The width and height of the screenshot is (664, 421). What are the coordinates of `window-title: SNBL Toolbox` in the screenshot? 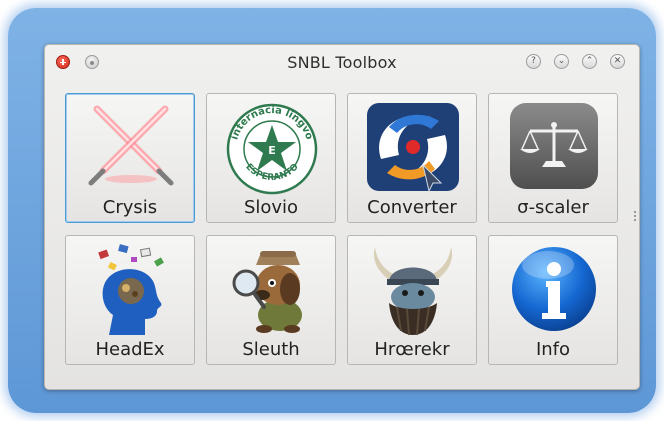 It's located at (342, 62).